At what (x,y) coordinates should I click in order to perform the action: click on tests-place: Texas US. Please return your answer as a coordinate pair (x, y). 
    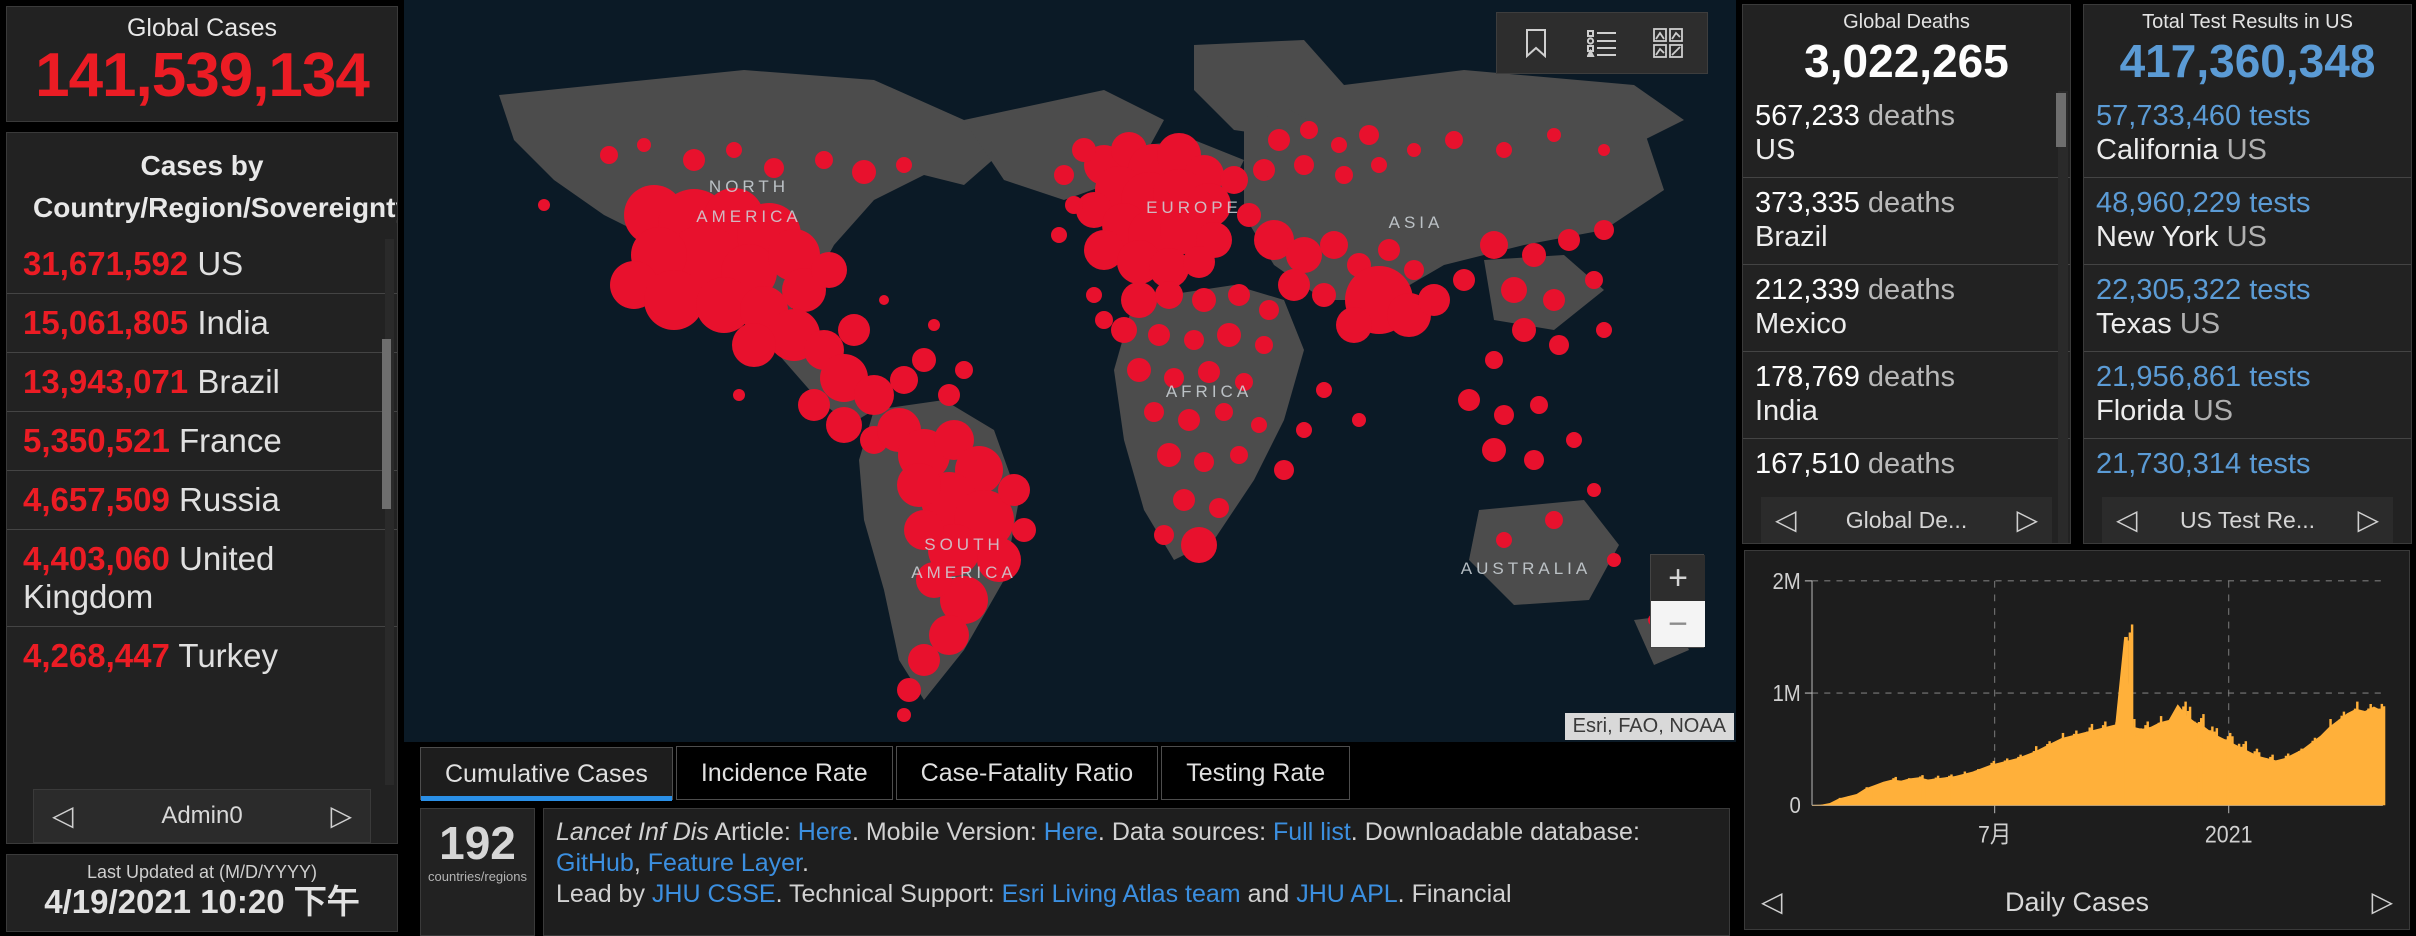
    Looking at the image, I should click on (2158, 324).